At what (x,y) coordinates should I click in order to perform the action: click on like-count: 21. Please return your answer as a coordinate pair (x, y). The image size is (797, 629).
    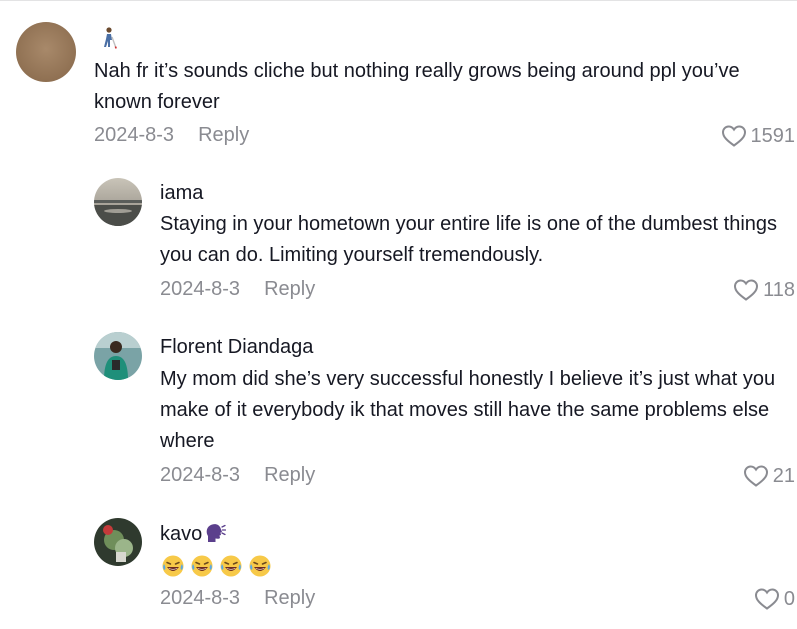
    Looking at the image, I should click on (783, 475).